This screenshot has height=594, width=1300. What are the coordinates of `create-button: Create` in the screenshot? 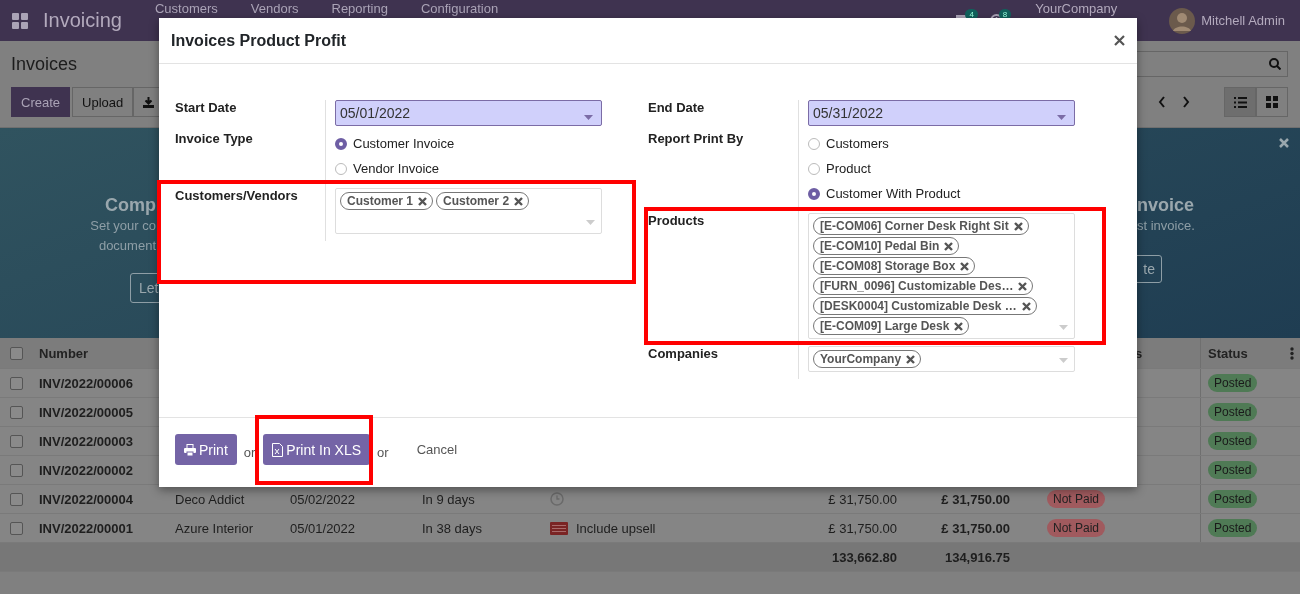 It's located at (41, 102).